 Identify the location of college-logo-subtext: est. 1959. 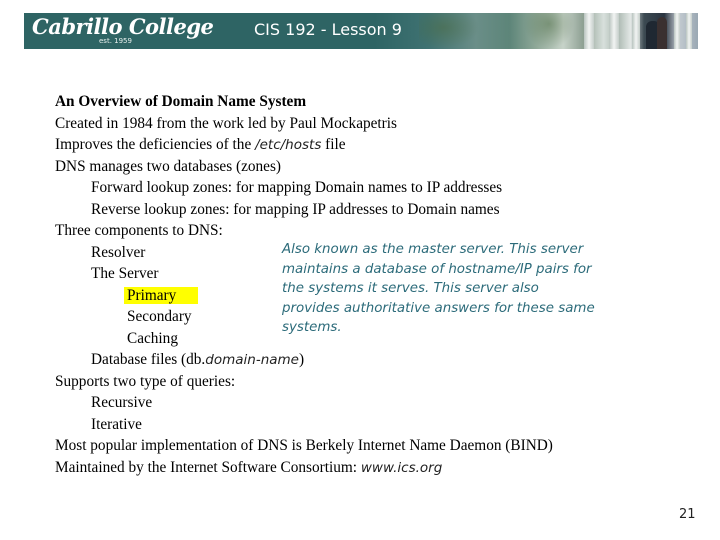
(115, 41).